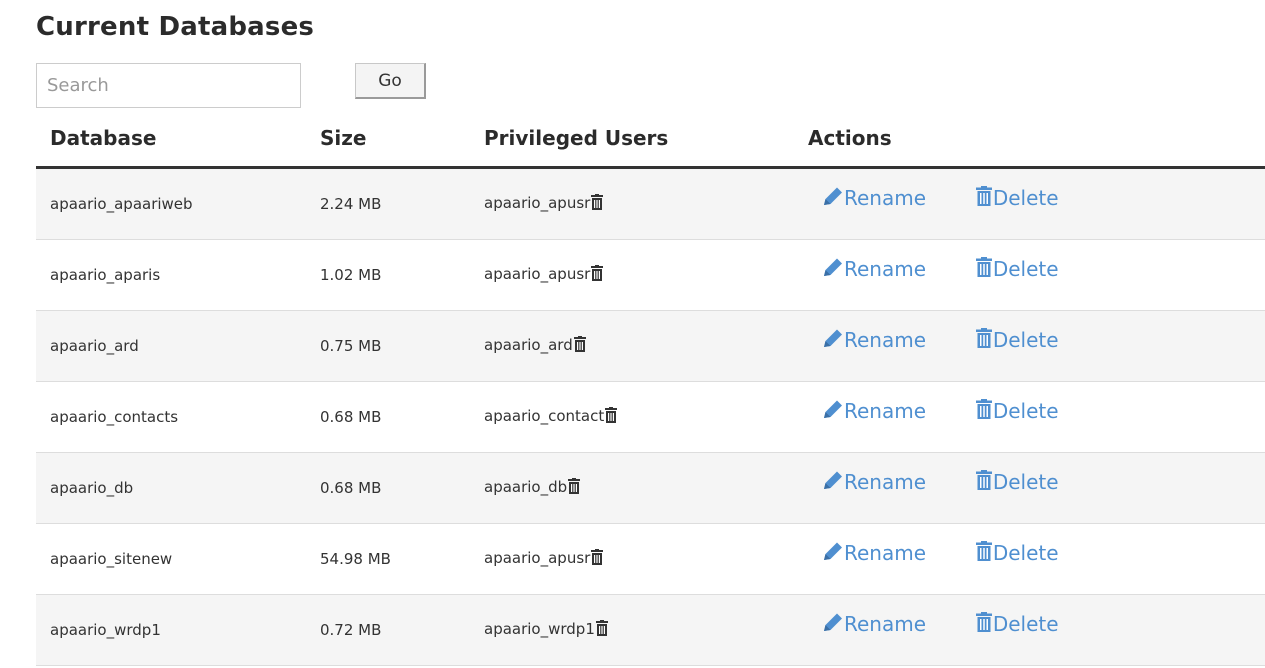 This screenshot has height=668, width=1265. I want to click on page-title: Current Databases, so click(175, 27).